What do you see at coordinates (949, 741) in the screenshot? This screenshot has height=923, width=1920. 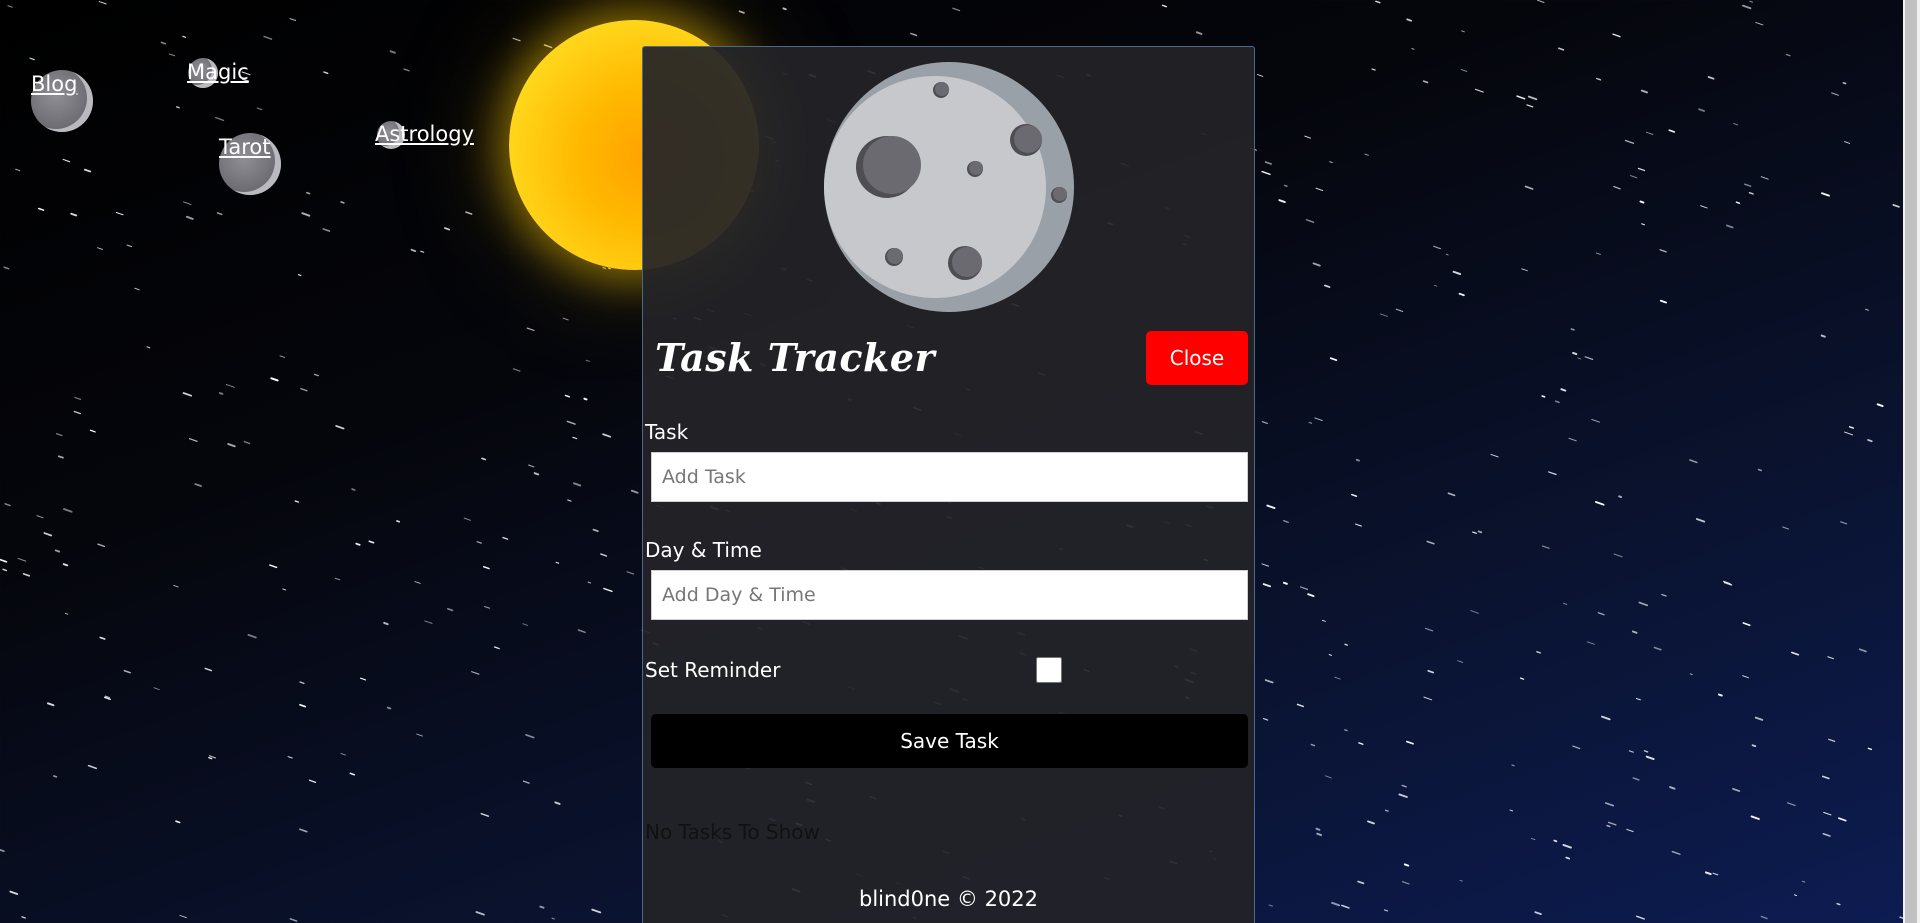 I see `save-task-button: Save Task` at bounding box center [949, 741].